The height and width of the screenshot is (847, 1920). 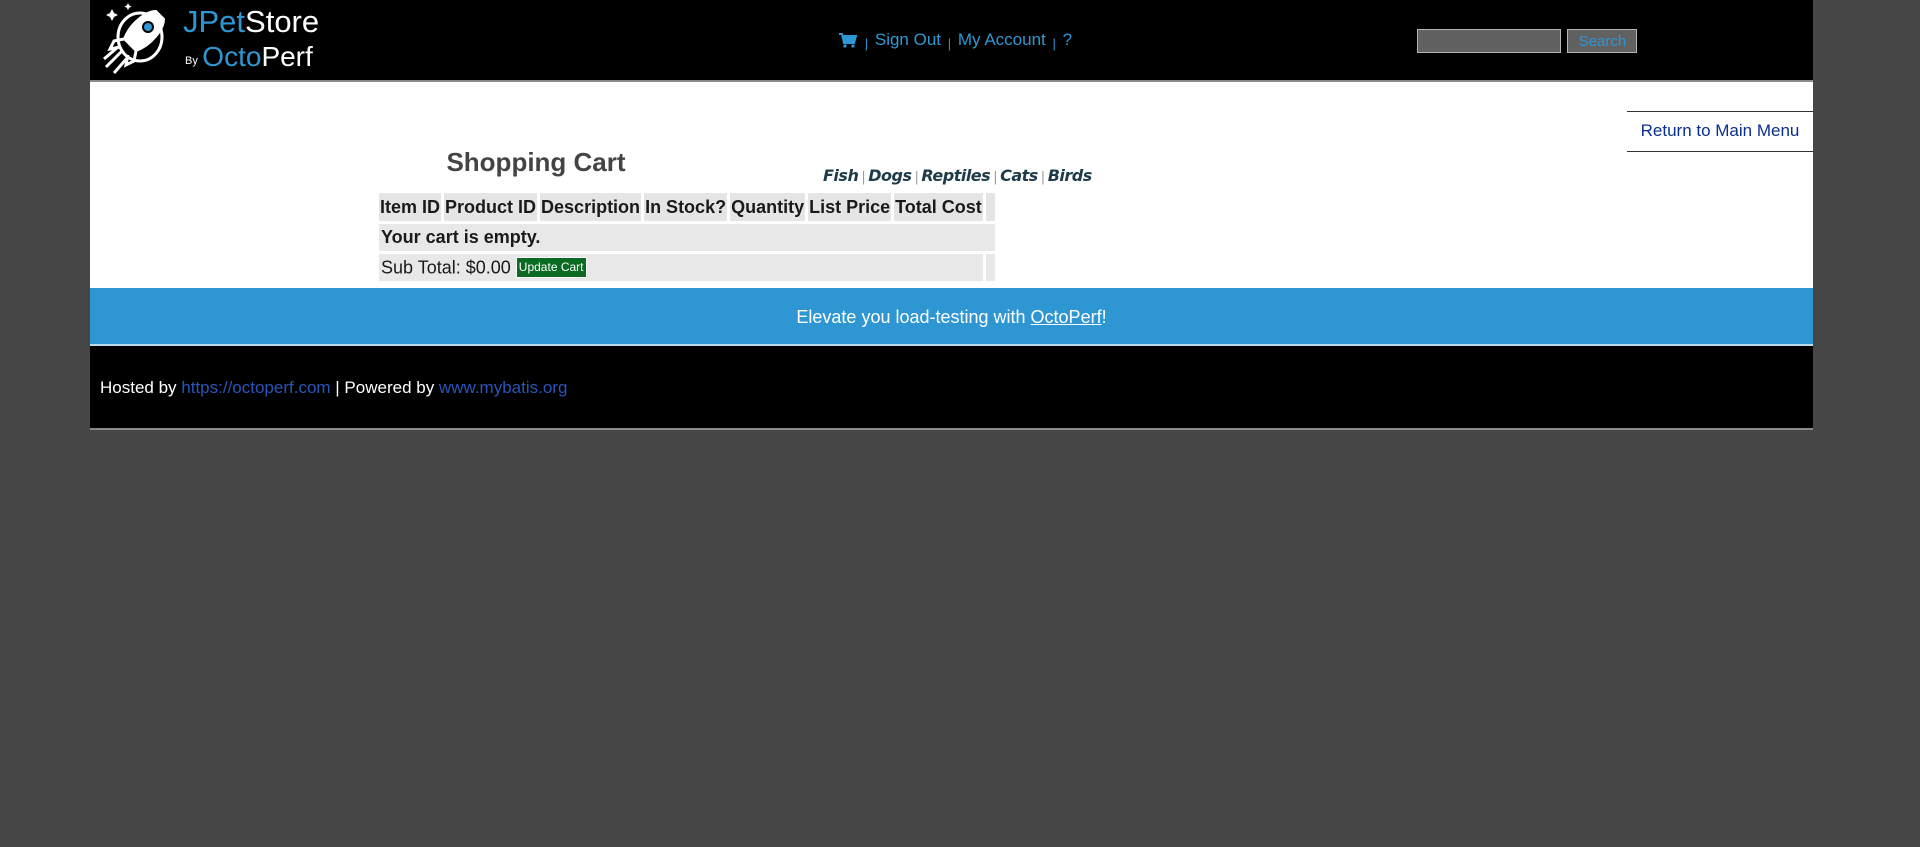 I want to click on subtotal-label: Sub Total: $0.00, so click(x=446, y=267).